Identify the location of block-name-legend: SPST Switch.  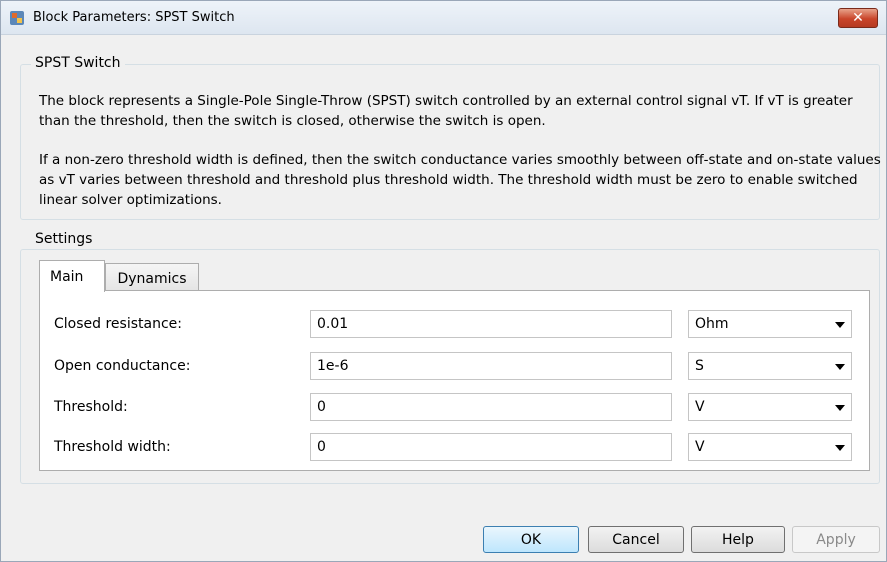
(78, 63).